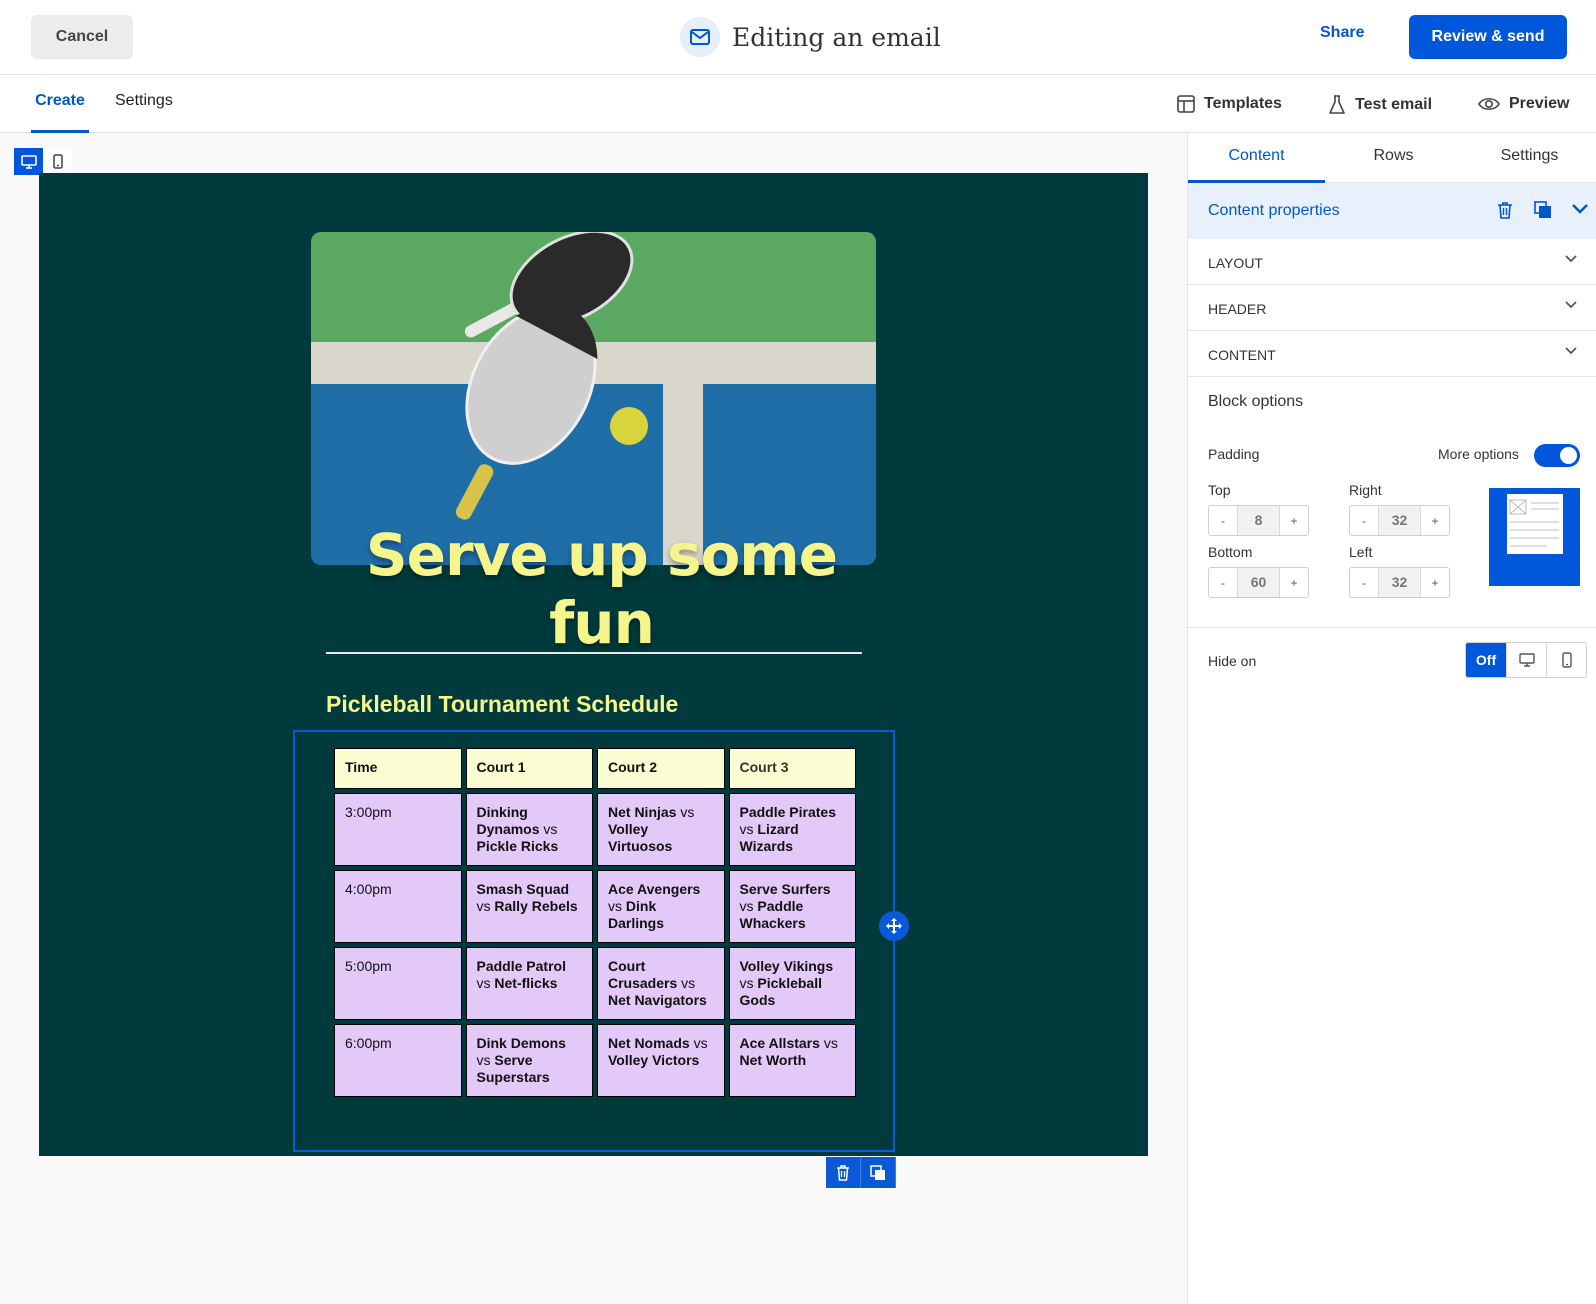  I want to click on team-name: Volley Victors, so click(654, 1060).